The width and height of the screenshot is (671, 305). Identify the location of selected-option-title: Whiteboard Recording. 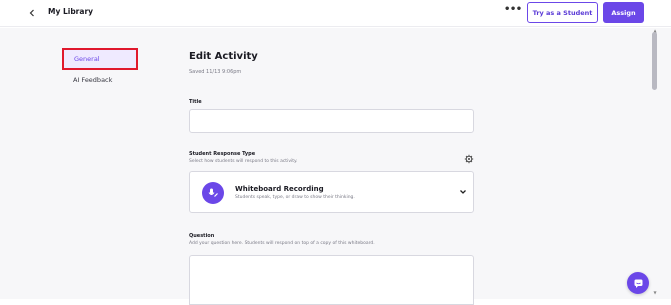
(279, 189).